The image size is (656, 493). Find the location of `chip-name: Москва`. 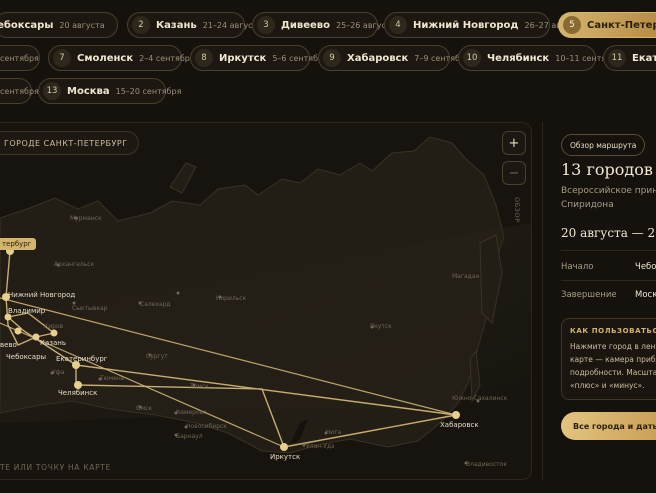

chip-name: Москва is located at coordinates (88, 91).